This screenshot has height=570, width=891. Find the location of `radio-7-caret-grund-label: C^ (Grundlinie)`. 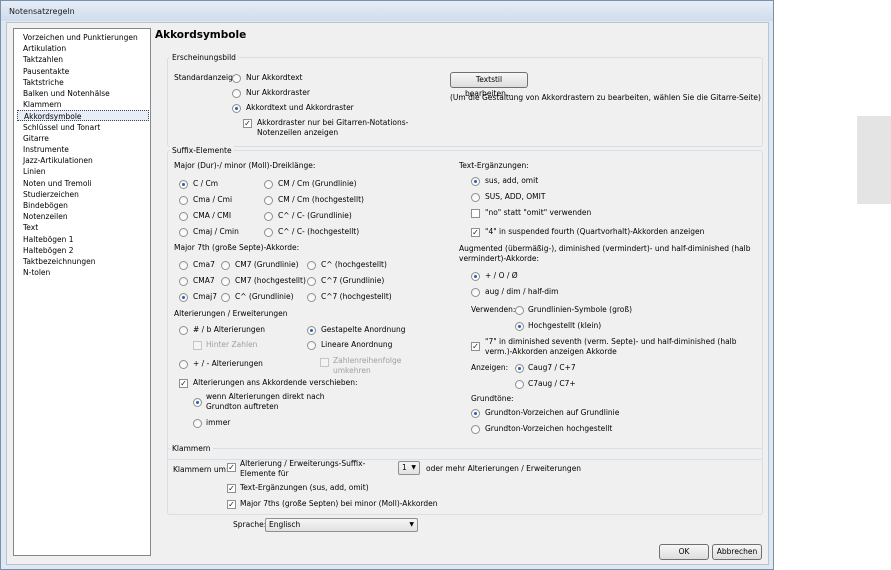

radio-7-caret-grund-label: C^ (Grundlinie) is located at coordinates (264, 297).